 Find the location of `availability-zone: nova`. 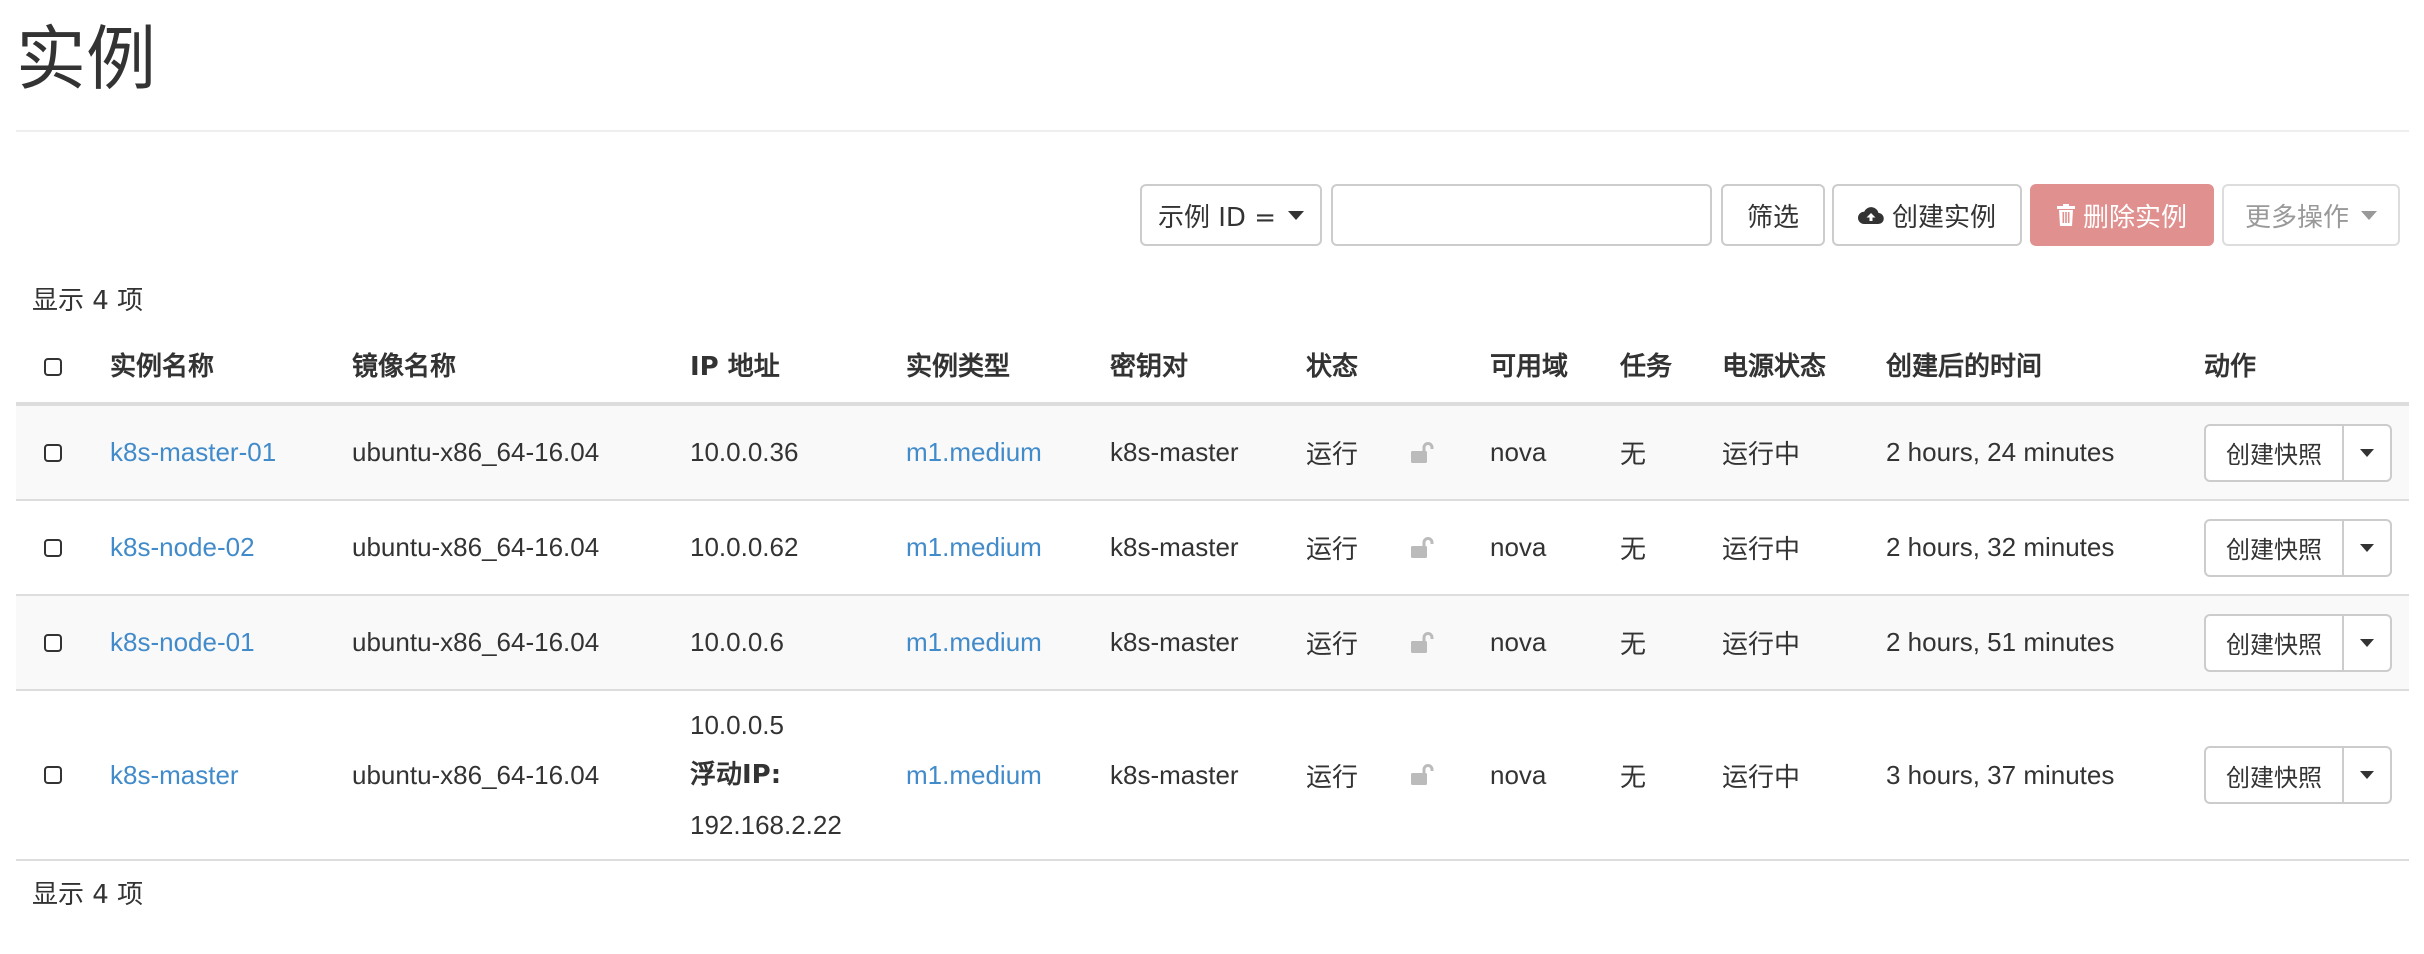

availability-zone: nova is located at coordinates (1518, 547).